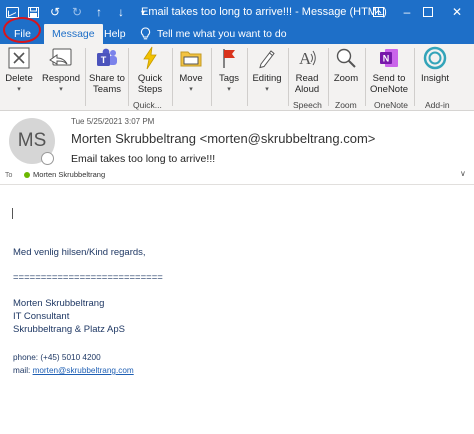 The height and width of the screenshot is (434, 474). I want to click on move-button: Move ▾, so click(191, 73).